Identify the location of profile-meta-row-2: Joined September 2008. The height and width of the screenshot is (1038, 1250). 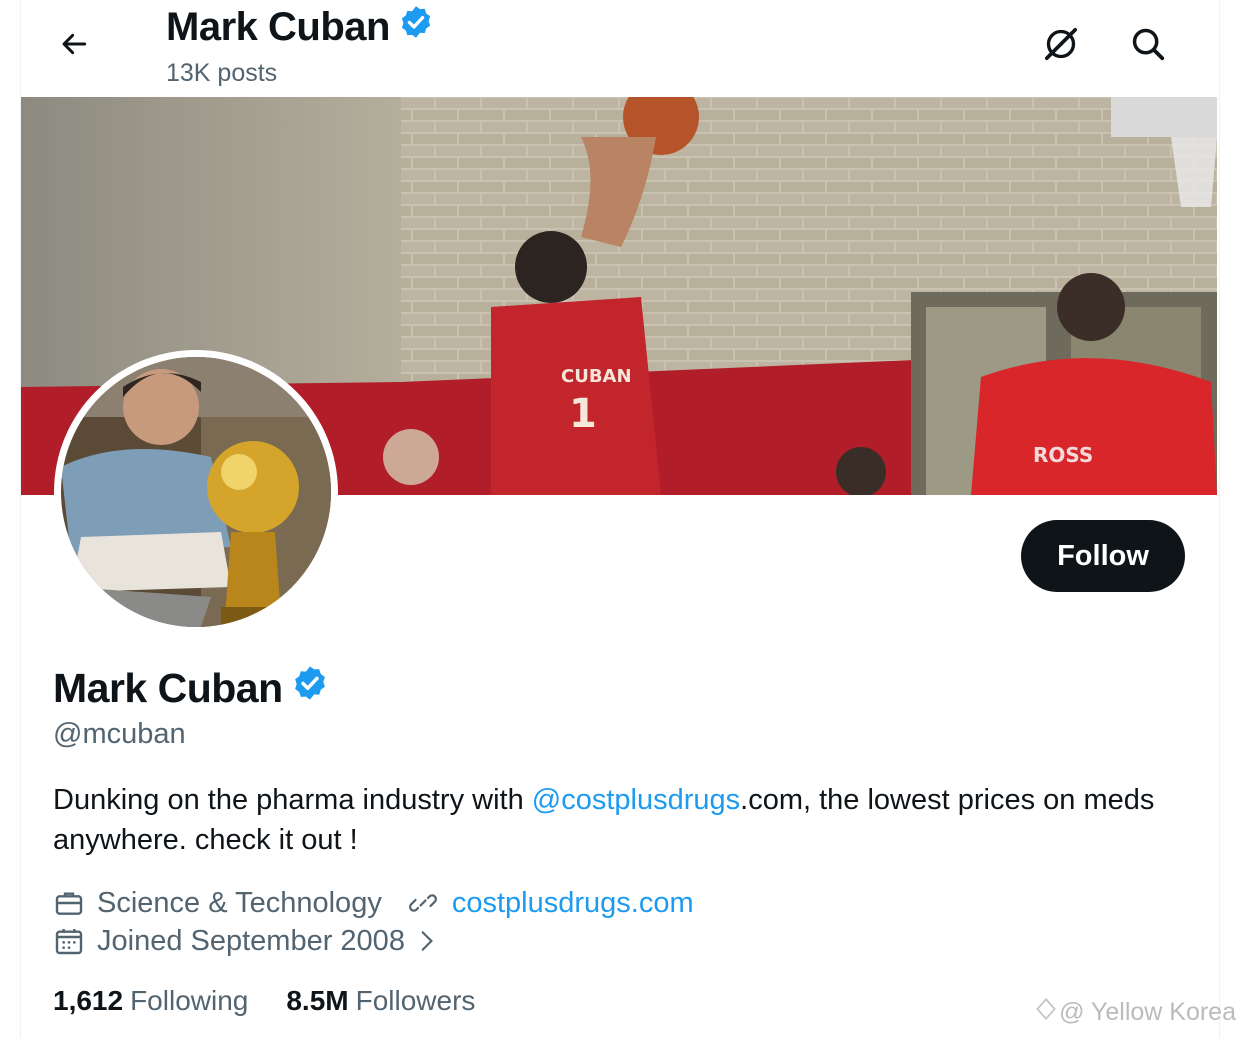
(255, 941).